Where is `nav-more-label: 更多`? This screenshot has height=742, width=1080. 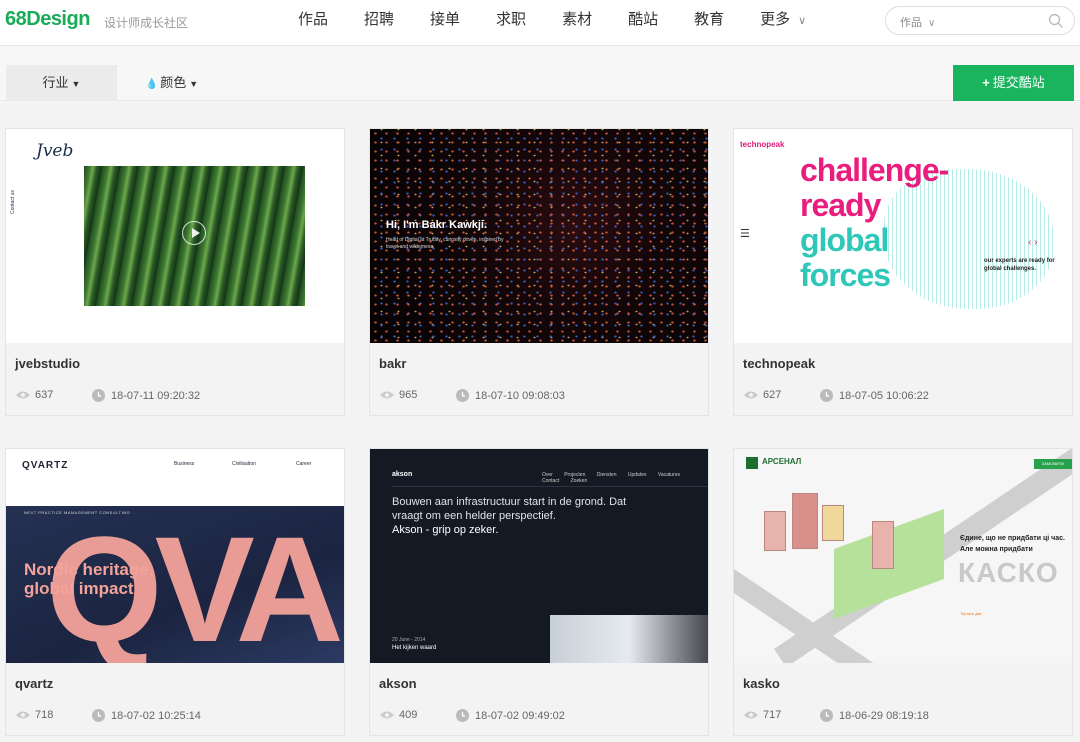
nav-more-label: 更多 is located at coordinates (775, 19).